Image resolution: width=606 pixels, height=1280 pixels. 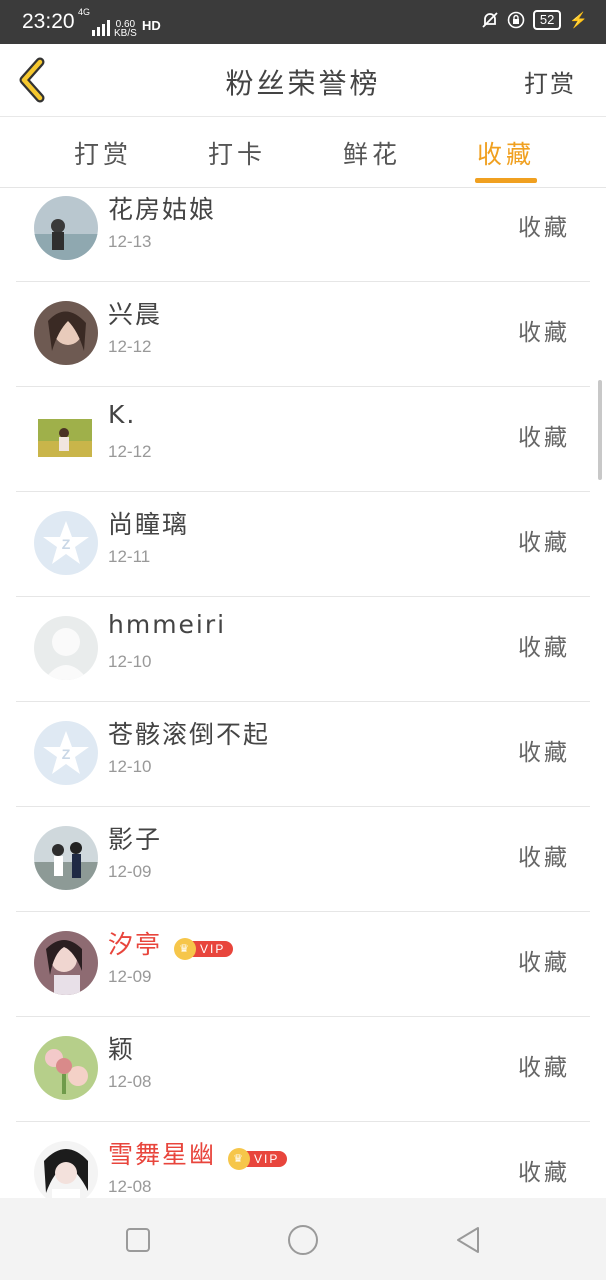 What do you see at coordinates (506, 180) in the screenshot?
I see `active-tab-indicator` at bounding box center [506, 180].